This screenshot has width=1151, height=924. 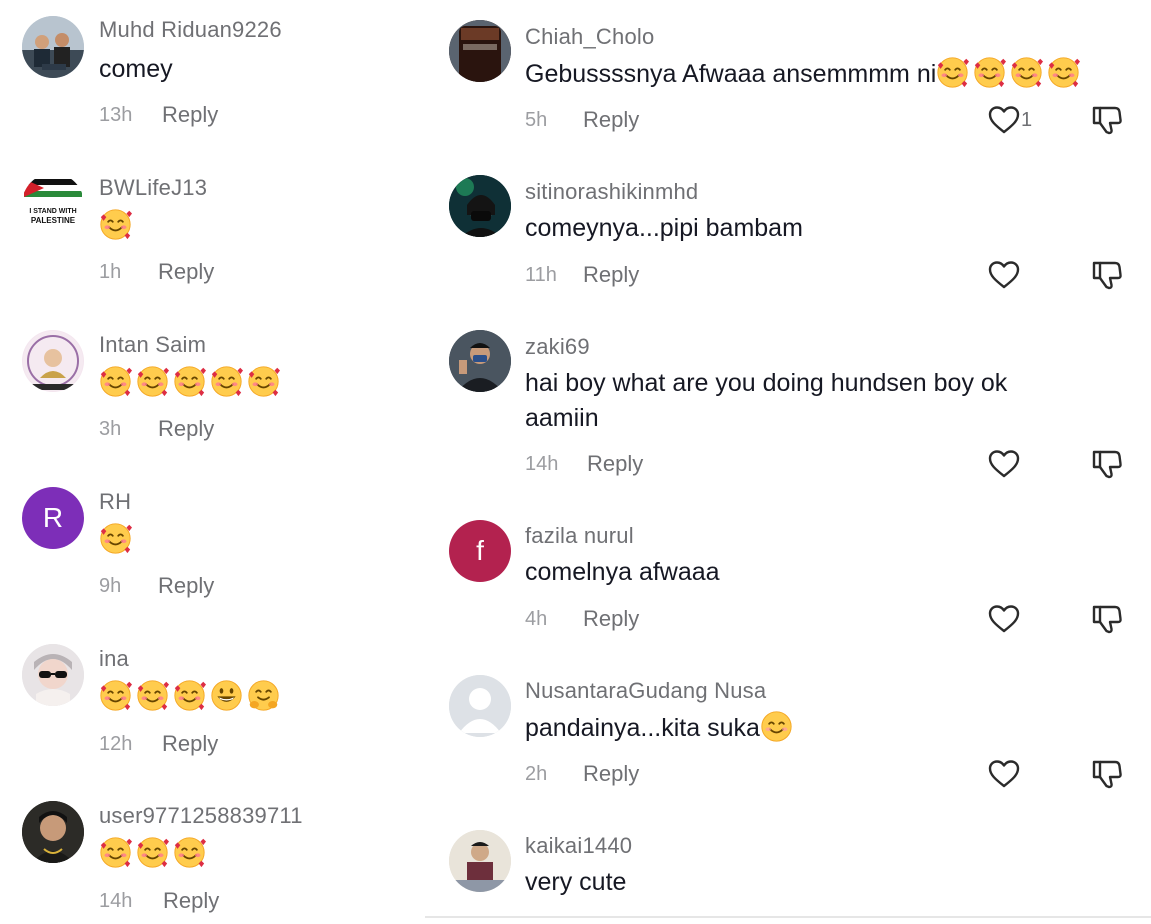 I want to click on comment-text-content: pandainya...kita suka, so click(x=642, y=728).